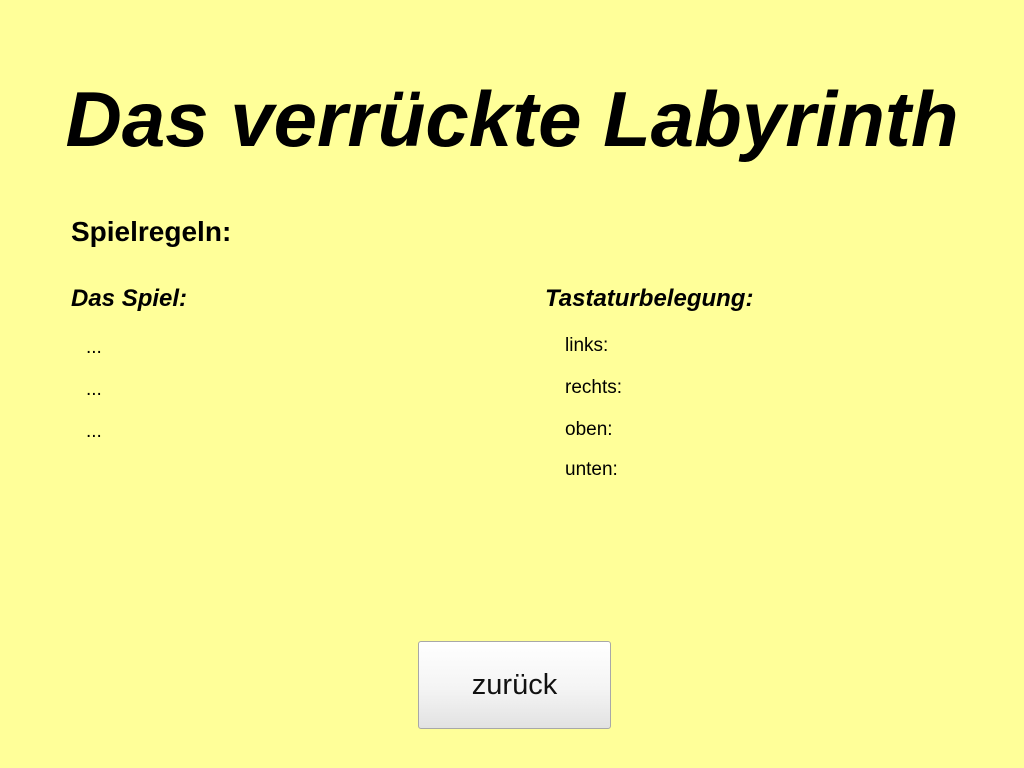 Image resolution: width=1024 pixels, height=768 pixels. What do you see at coordinates (649, 298) in the screenshot?
I see `keyboard-heading: Tastaturbelegung:` at bounding box center [649, 298].